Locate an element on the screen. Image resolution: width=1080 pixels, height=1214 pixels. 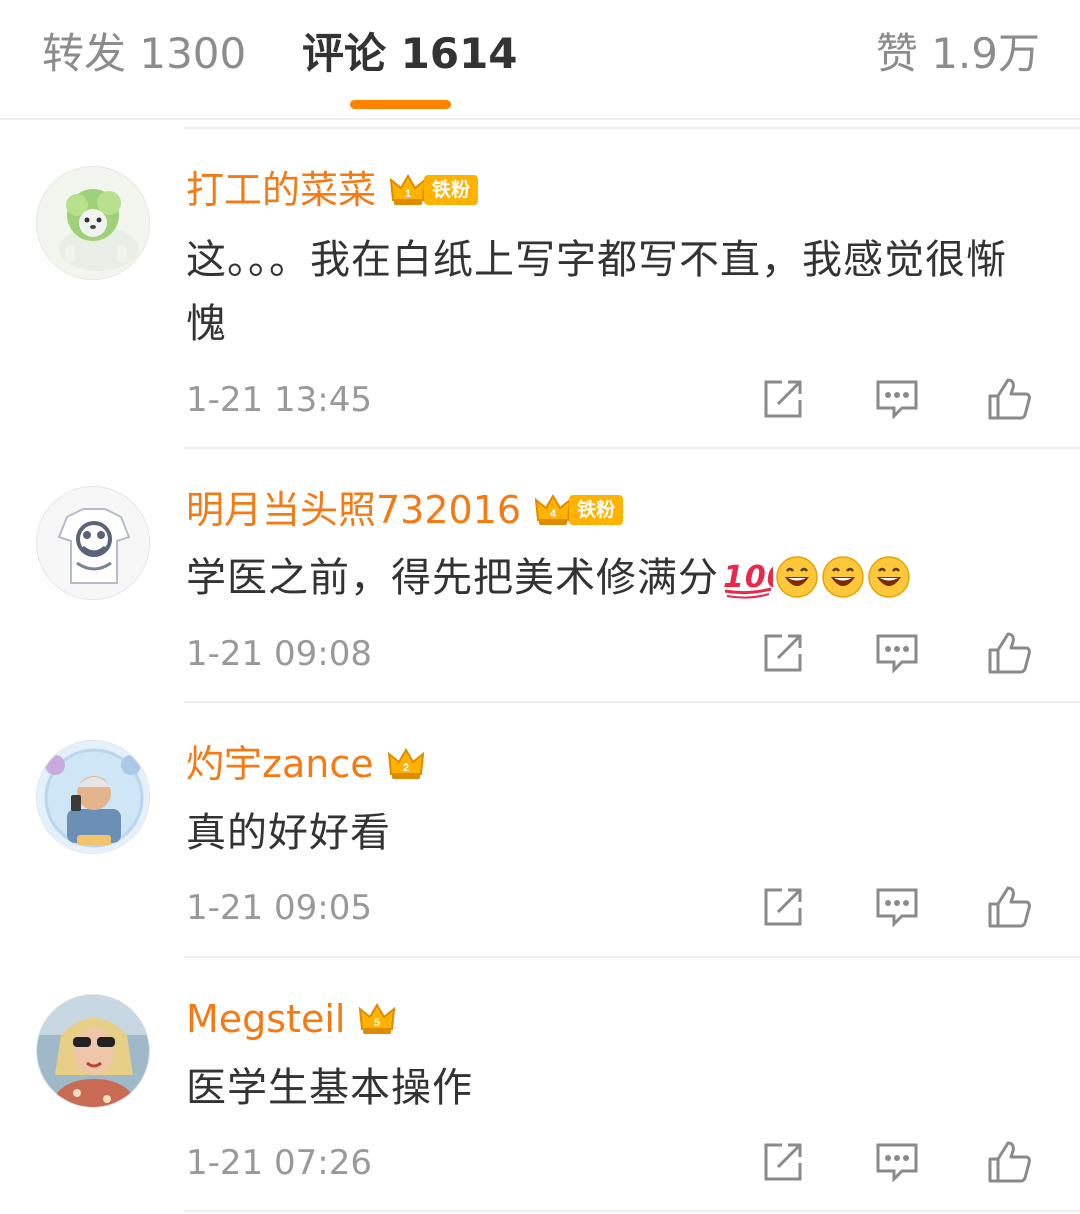
fan-badge: 1 铁粉 is located at coordinates (433, 190).